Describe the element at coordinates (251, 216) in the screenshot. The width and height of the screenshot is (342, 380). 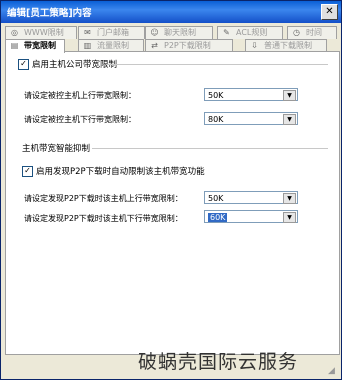
I see `p2p-download-limit-select: 60K ▼` at that location.